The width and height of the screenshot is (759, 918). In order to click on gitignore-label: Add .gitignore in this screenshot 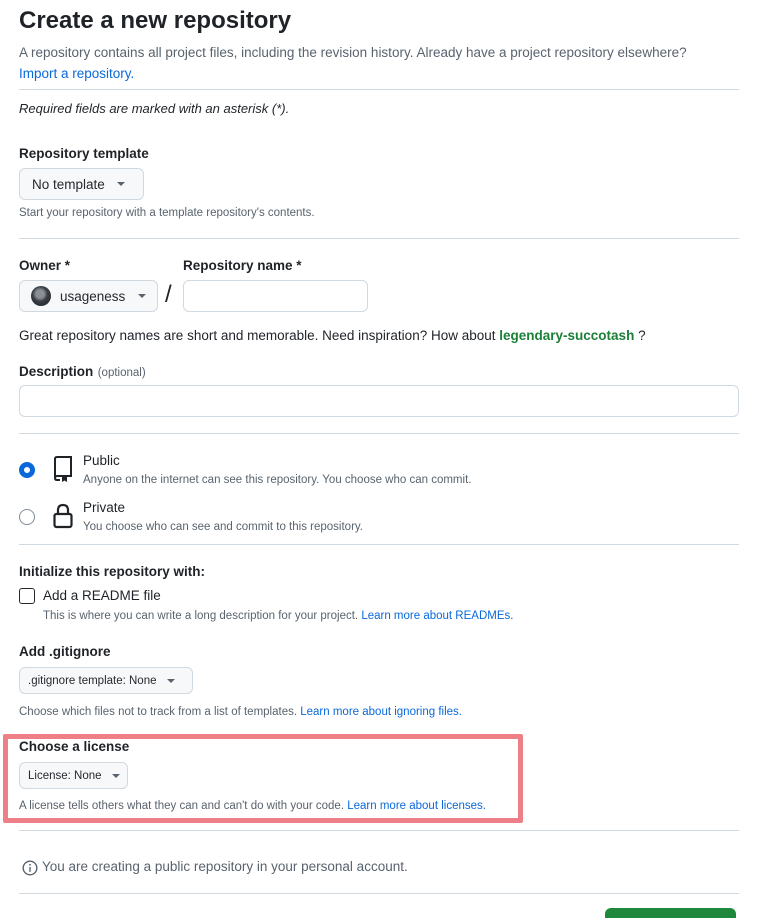, I will do `click(65, 651)`.